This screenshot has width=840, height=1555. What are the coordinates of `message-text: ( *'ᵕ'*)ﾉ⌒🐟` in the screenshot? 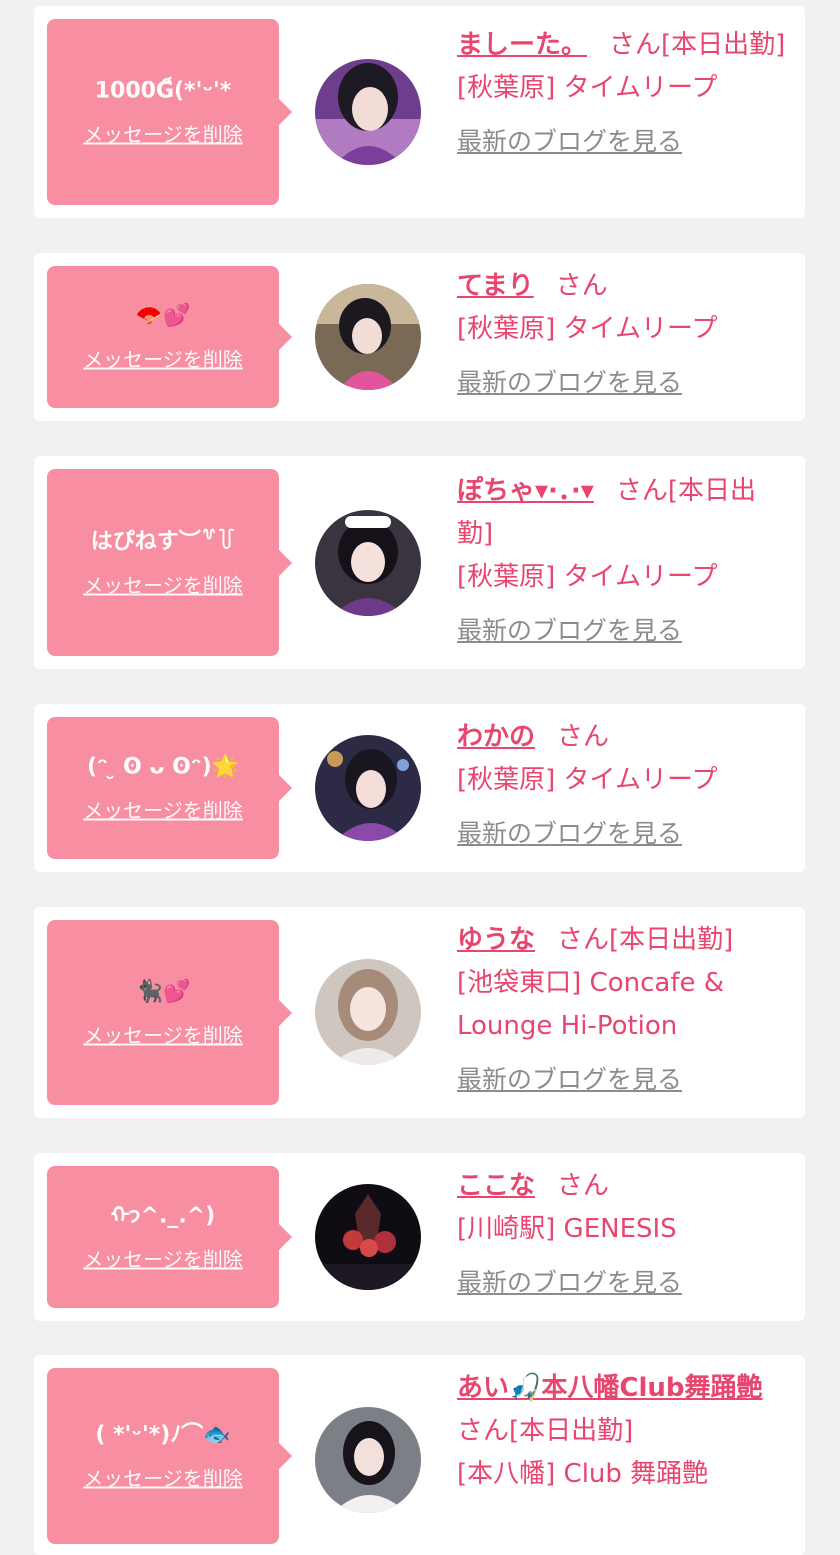 It's located at (163, 1435).